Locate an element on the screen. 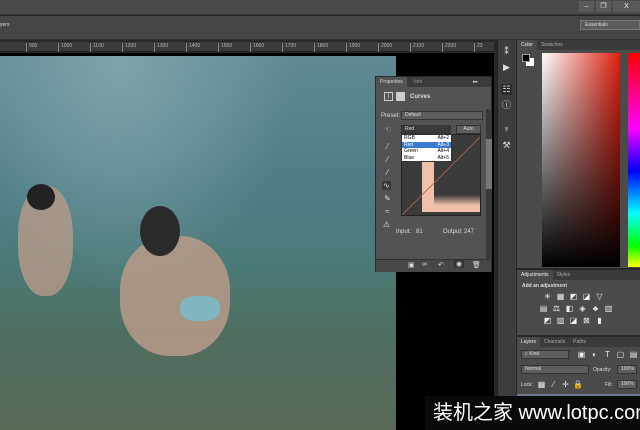 The height and width of the screenshot is (430, 640). channel-mixer-icon: ♣ is located at coordinates (595, 308).